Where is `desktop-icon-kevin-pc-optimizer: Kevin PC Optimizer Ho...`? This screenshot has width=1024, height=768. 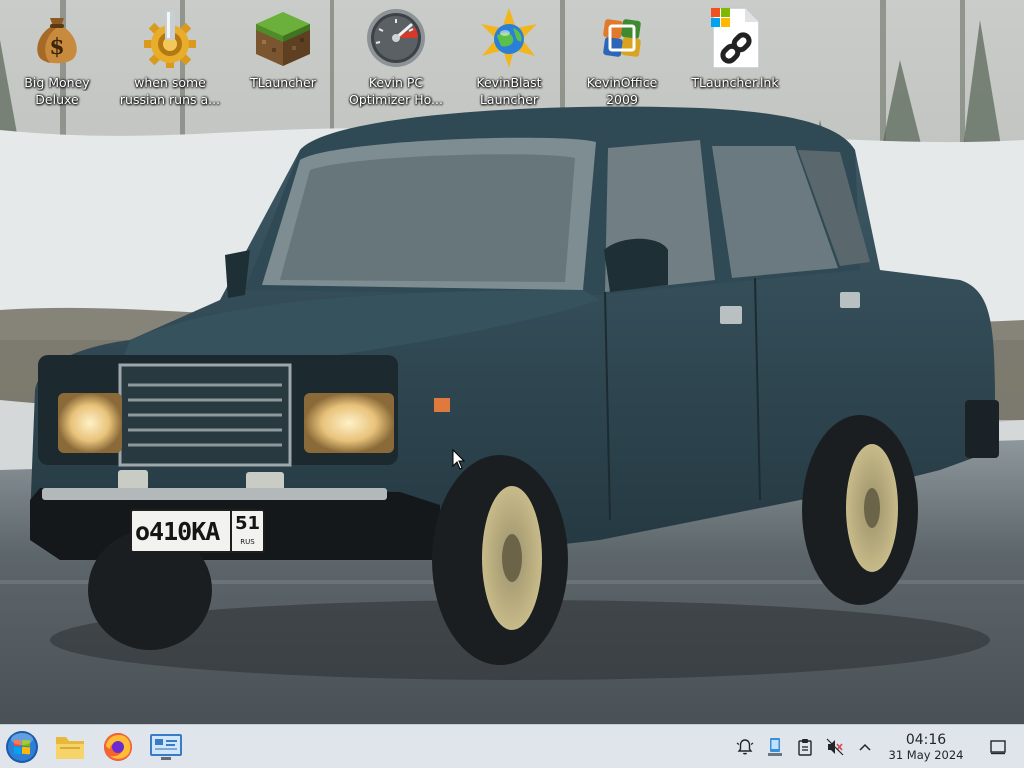
desktop-icon-kevin-pc-optimizer: Kevin PC Optimizer Ho... is located at coordinates (396, 61).